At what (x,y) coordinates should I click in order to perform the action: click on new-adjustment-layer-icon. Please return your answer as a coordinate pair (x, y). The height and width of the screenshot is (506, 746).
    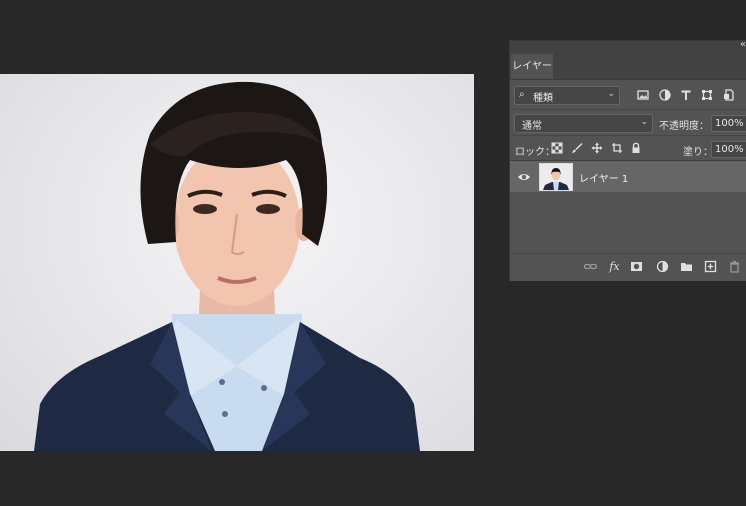
    Looking at the image, I should click on (662, 266).